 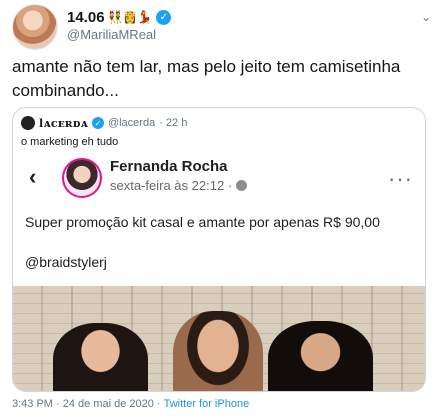 I want to click on author-name-row: 14.06 👯👸💃 ✓, so click(x=119, y=17).